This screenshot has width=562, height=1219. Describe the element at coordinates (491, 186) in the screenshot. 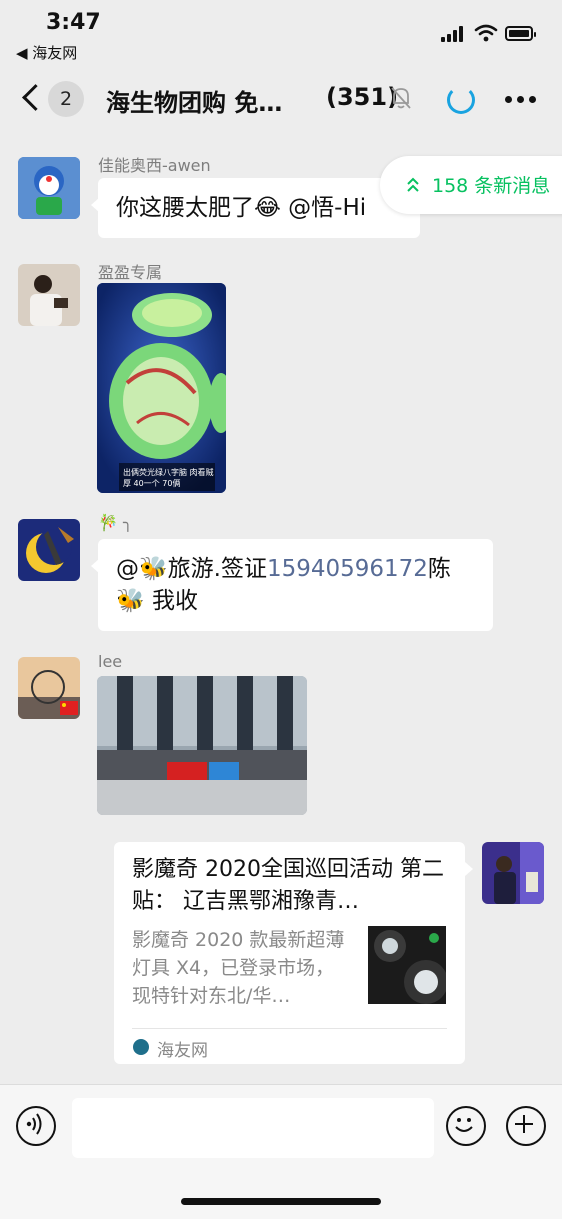

I see `new-messages-label: 158 条新消息` at that location.